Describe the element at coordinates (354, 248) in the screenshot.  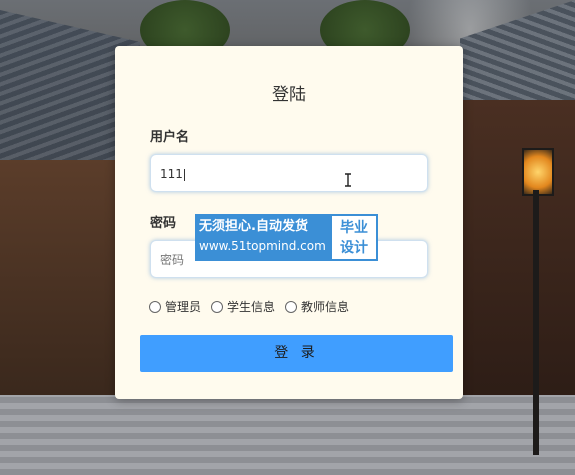
I see `watermark-tag-line2: 设计` at that location.